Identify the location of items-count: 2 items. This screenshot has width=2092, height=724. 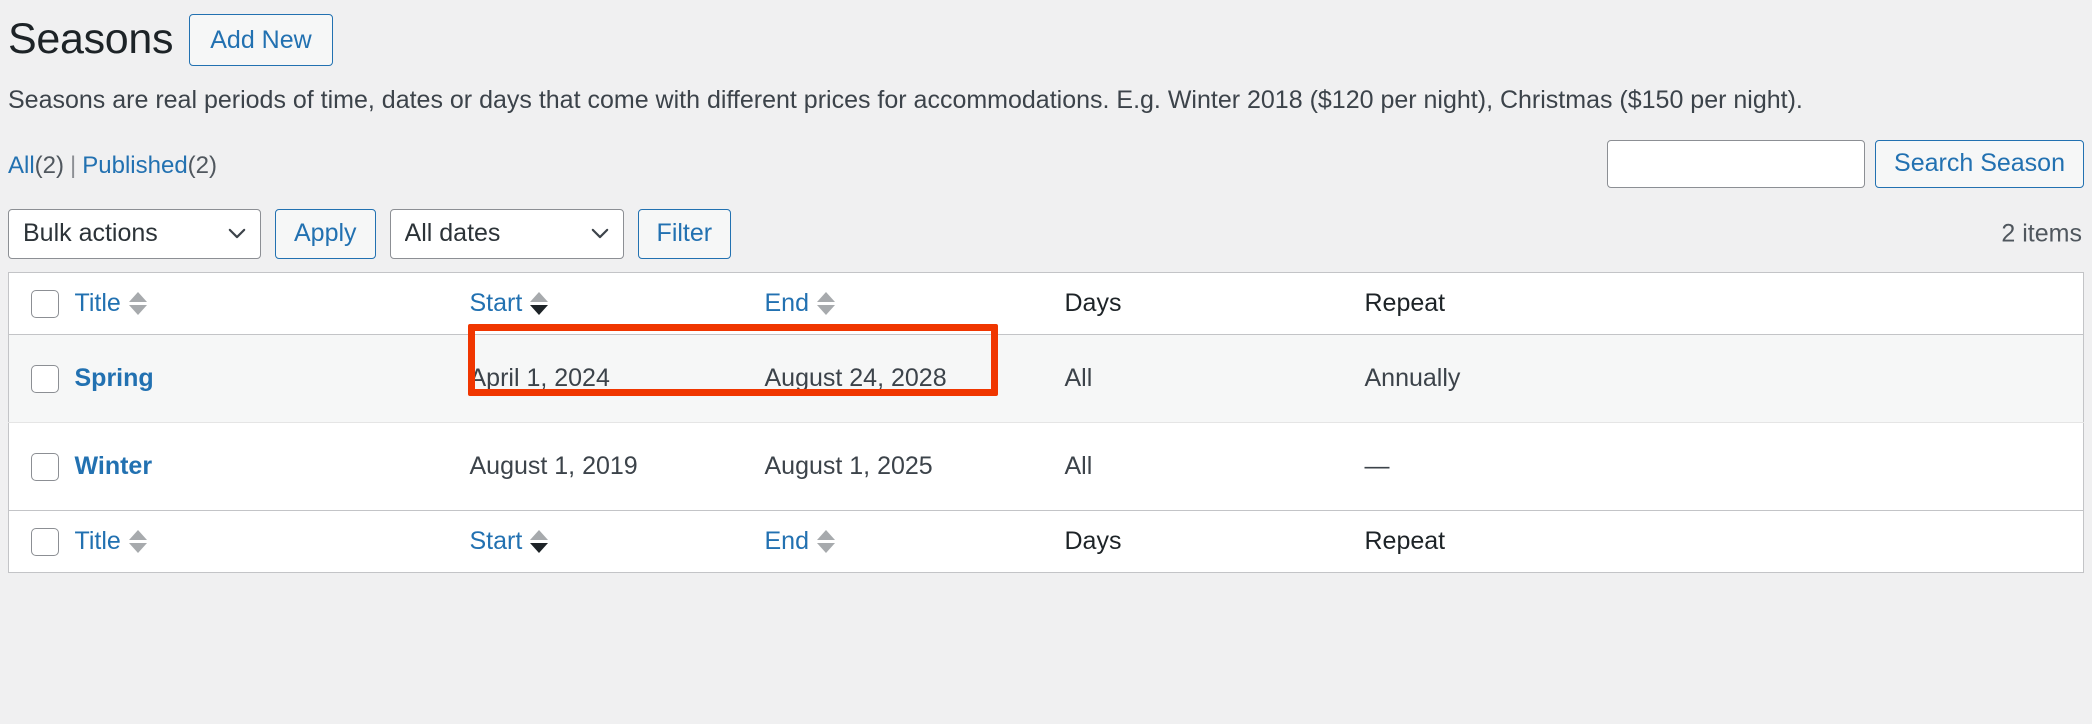
(2041, 233).